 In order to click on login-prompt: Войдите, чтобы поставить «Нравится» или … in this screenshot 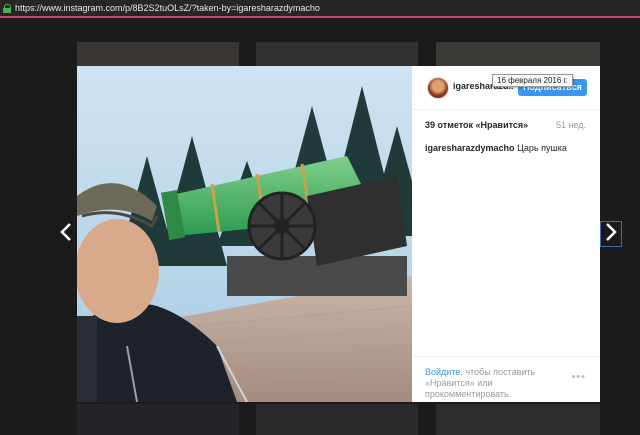, I will do `click(490, 383)`.